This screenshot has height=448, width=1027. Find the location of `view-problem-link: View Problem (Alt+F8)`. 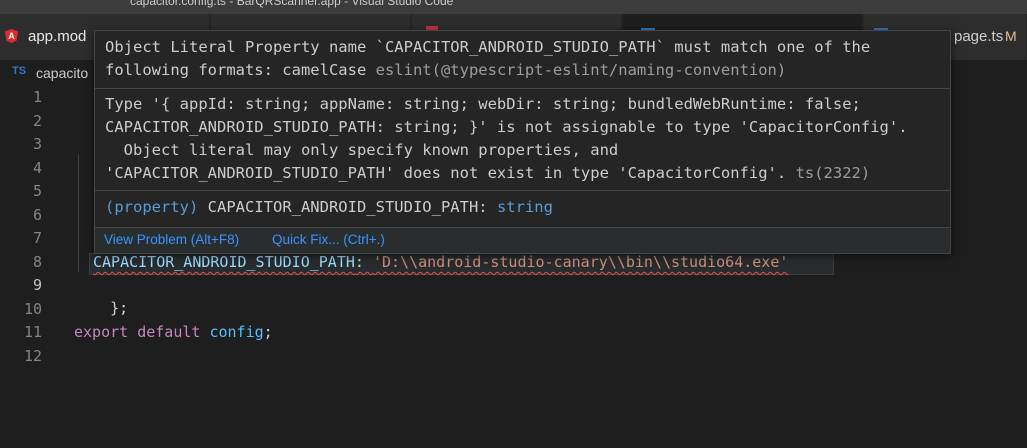

view-problem-link: View Problem (Alt+F8) is located at coordinates (171, 239).